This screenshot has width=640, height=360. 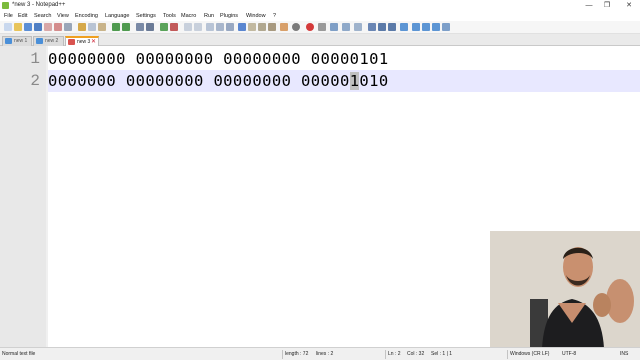 What do you see at coordinates (296, 27) in the screenshot?
I see `record-icon` at bounding box center [296, 27].